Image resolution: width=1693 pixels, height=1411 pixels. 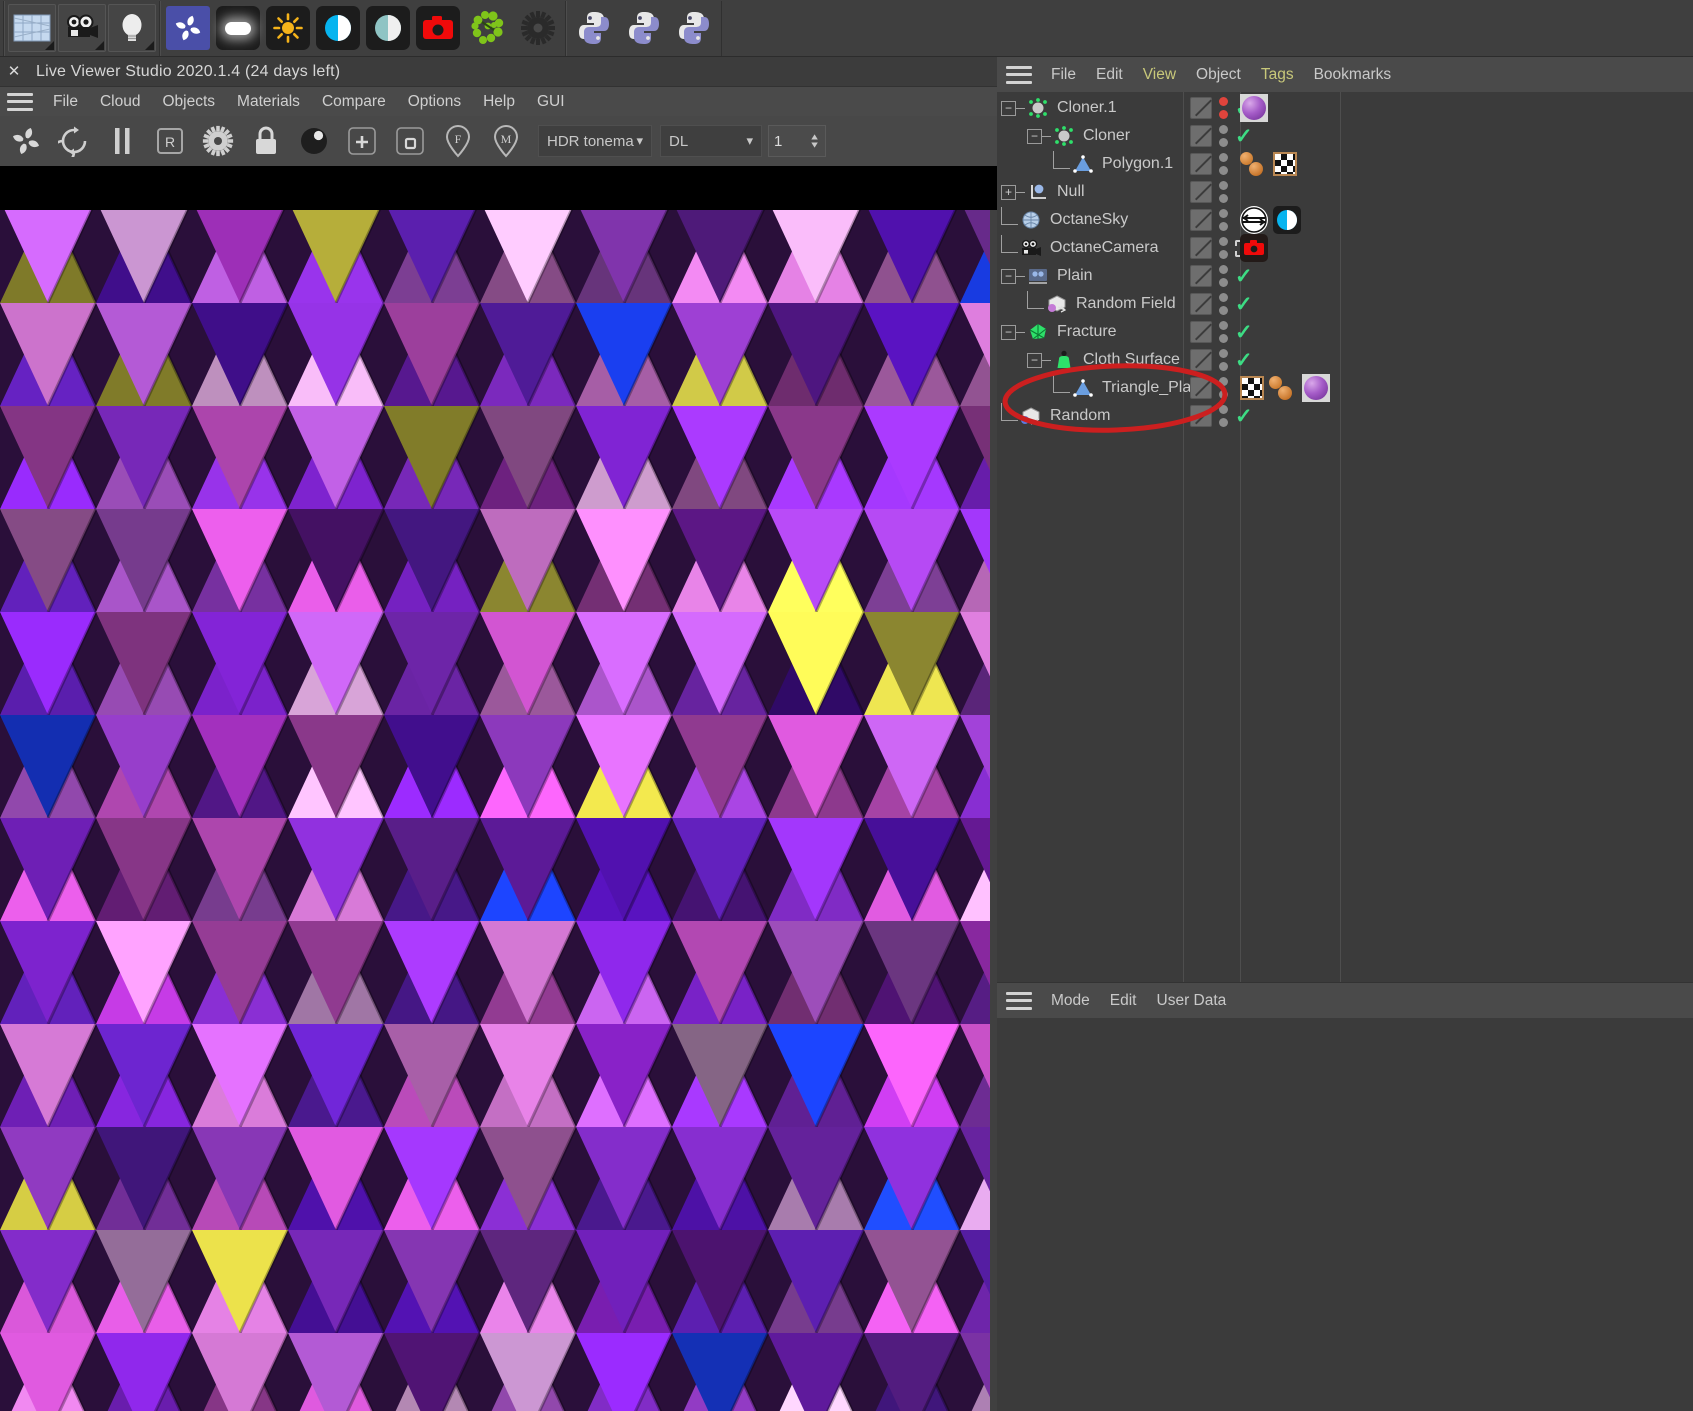 What do you see at coordinates (1103, 136) in the screenshot?
I see `object-name-label: Cloner` at bounding box center [1103, 136].